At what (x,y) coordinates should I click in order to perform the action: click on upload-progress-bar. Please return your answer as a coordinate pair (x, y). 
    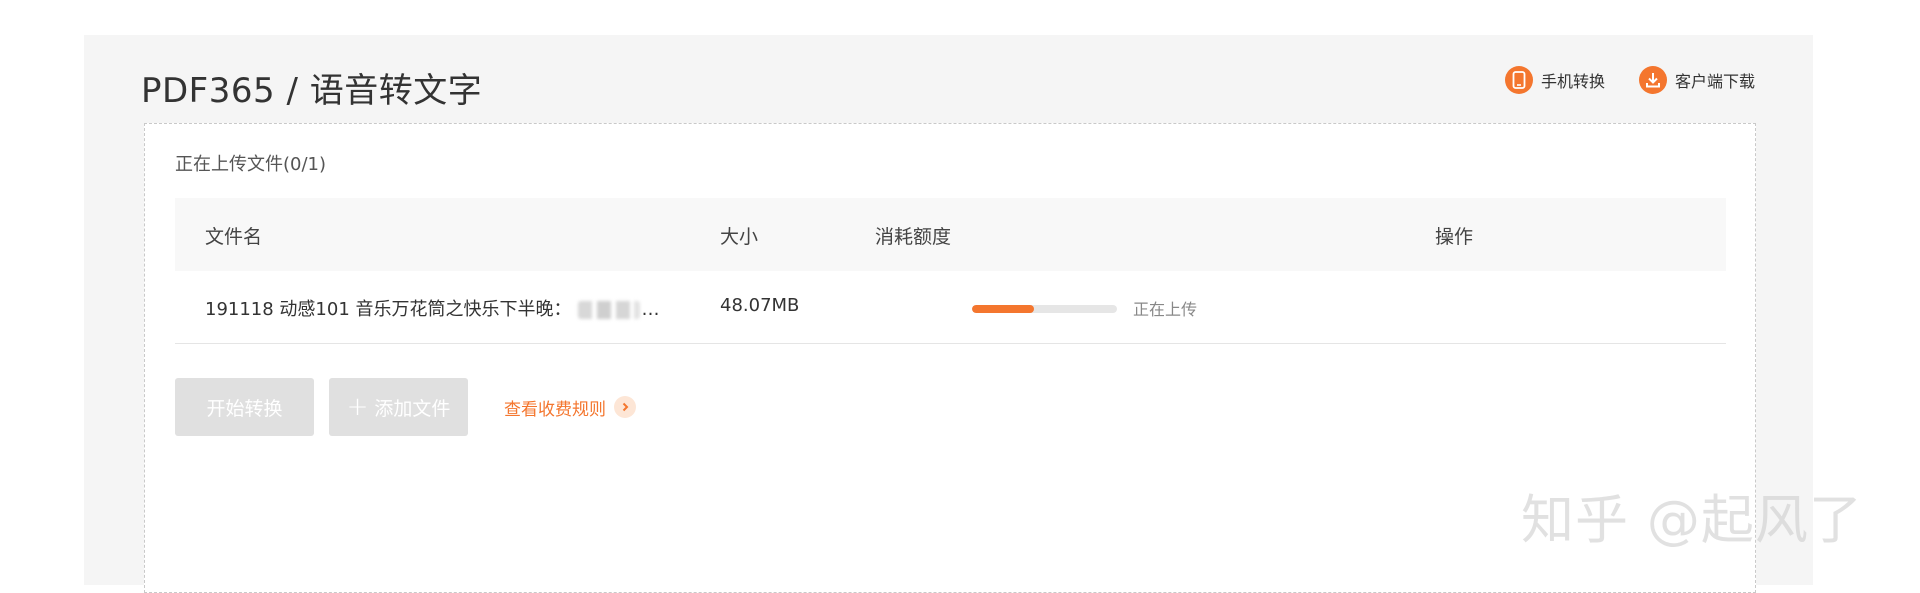
    Looking at the image, I should click on (1044, 309).